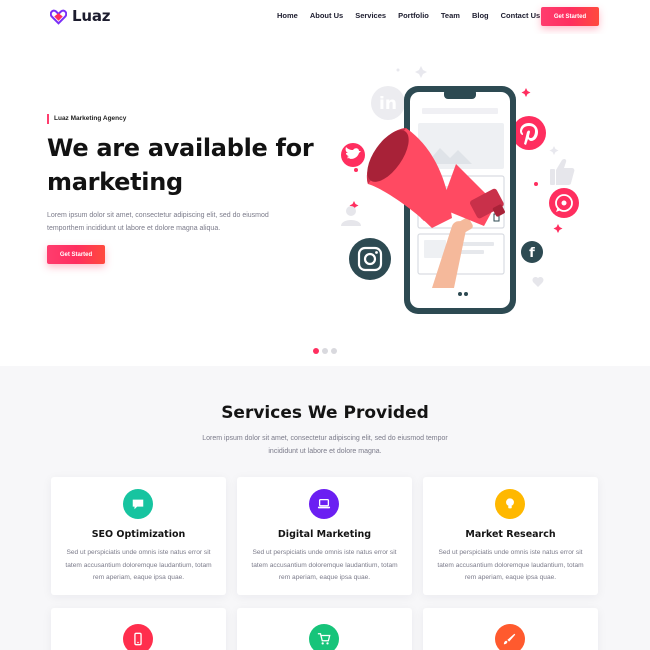 Image resolution: width=650 pixels, height=650 pixels. What do you see at coordinates (287, 15) in the screenshot?
I see `nav-link-home: Home` at bounding box center [287, 15].